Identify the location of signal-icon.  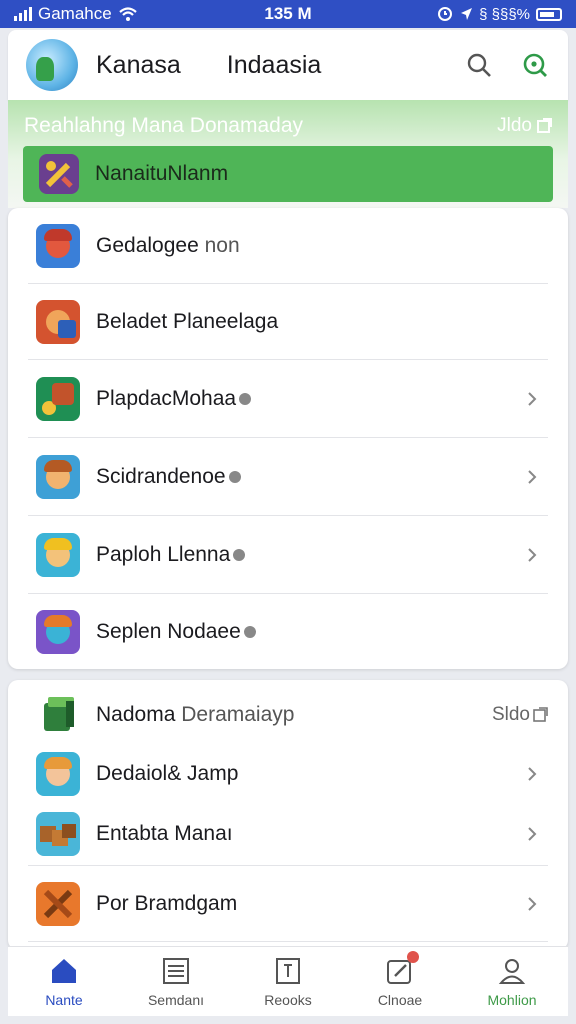
(23, 14).